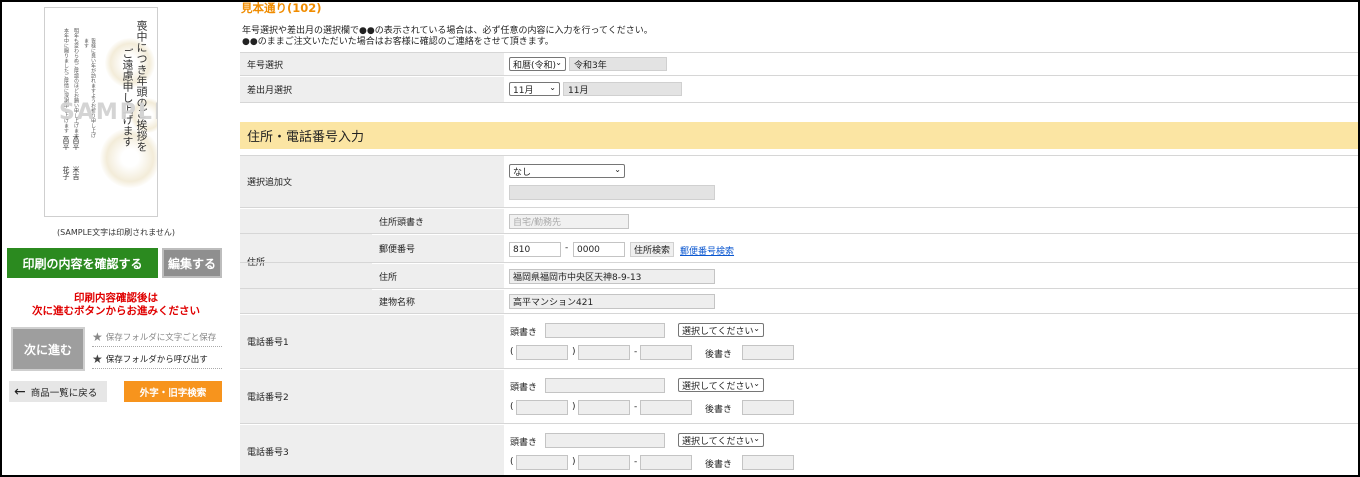 This screenshot has width=1360, height=477. What do you see at coordinates (605, 385) in the screenshot?
I see `phone-2-prefix-input` at bounding box center [605, 385].